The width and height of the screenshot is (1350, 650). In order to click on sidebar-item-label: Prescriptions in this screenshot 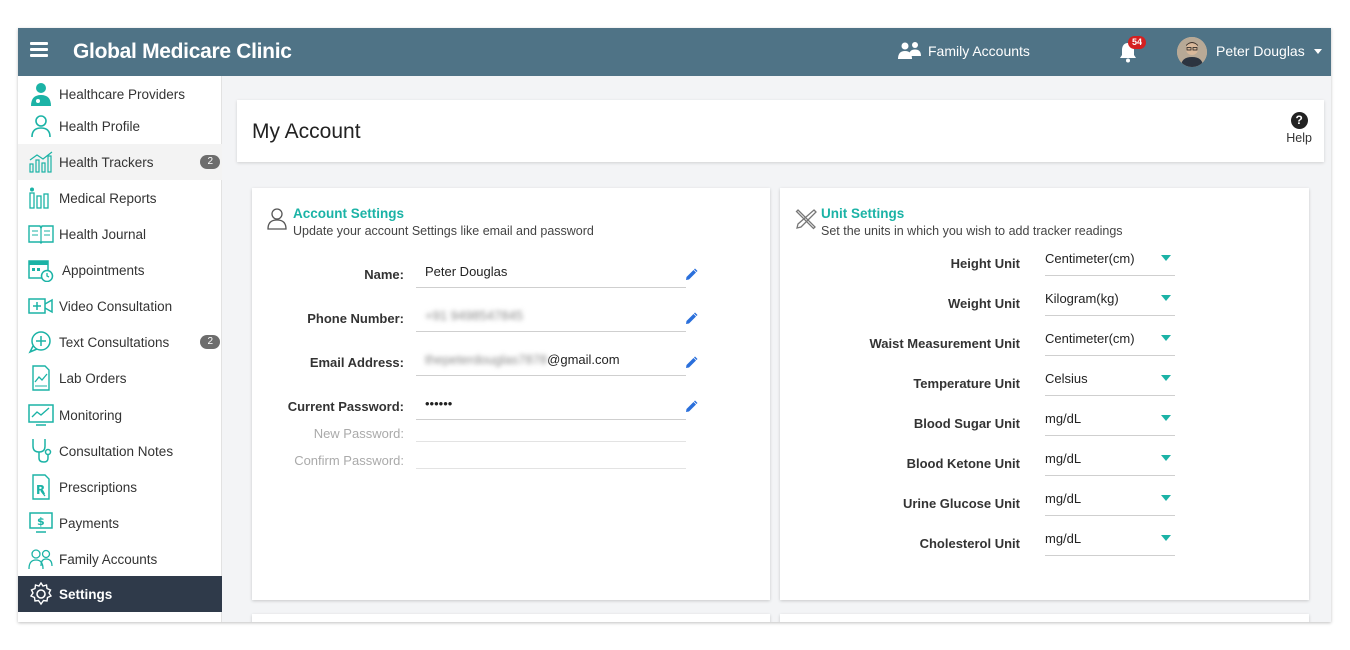, I will do `click(98, 487)`.